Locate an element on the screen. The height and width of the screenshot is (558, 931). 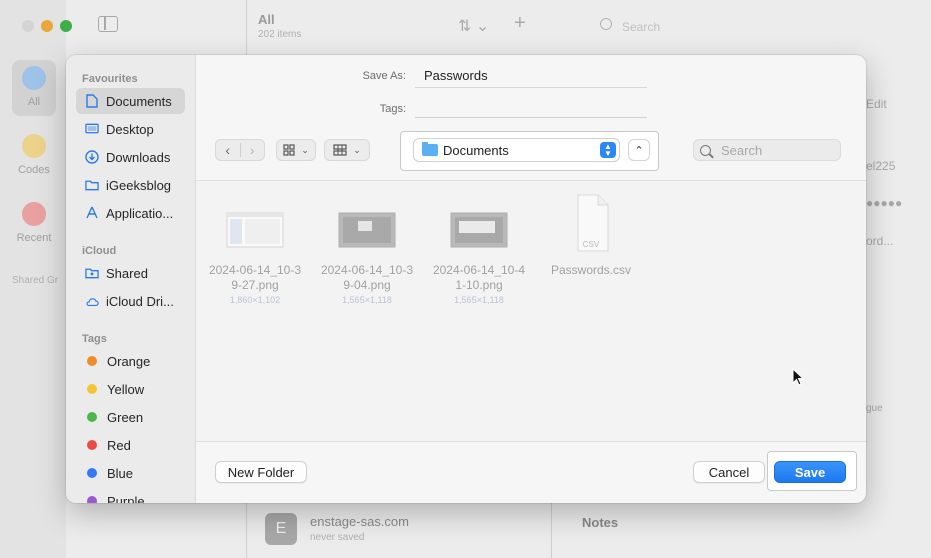
codes-icon is located at coordinates (34, 146).